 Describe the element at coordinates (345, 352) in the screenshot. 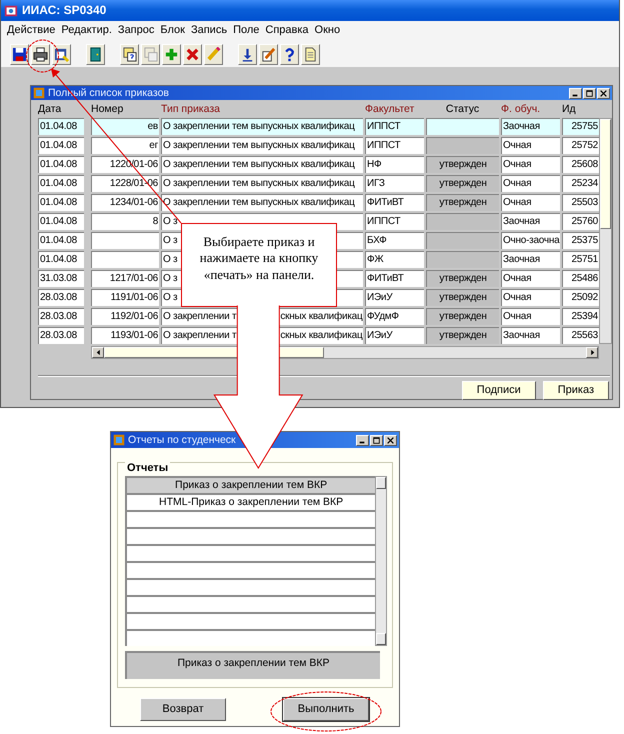

I see `horizontal-scrollbar` at that location.